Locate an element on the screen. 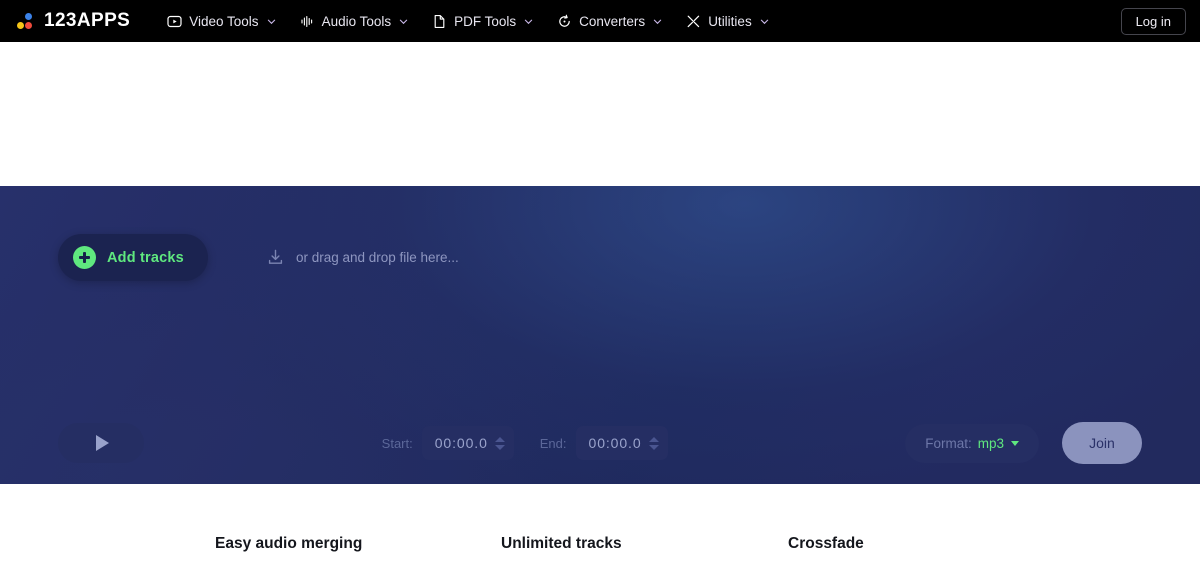 This screenshot has height=564, width=1200. nav-item-converters: Converters is located at coordinates (609, 21).